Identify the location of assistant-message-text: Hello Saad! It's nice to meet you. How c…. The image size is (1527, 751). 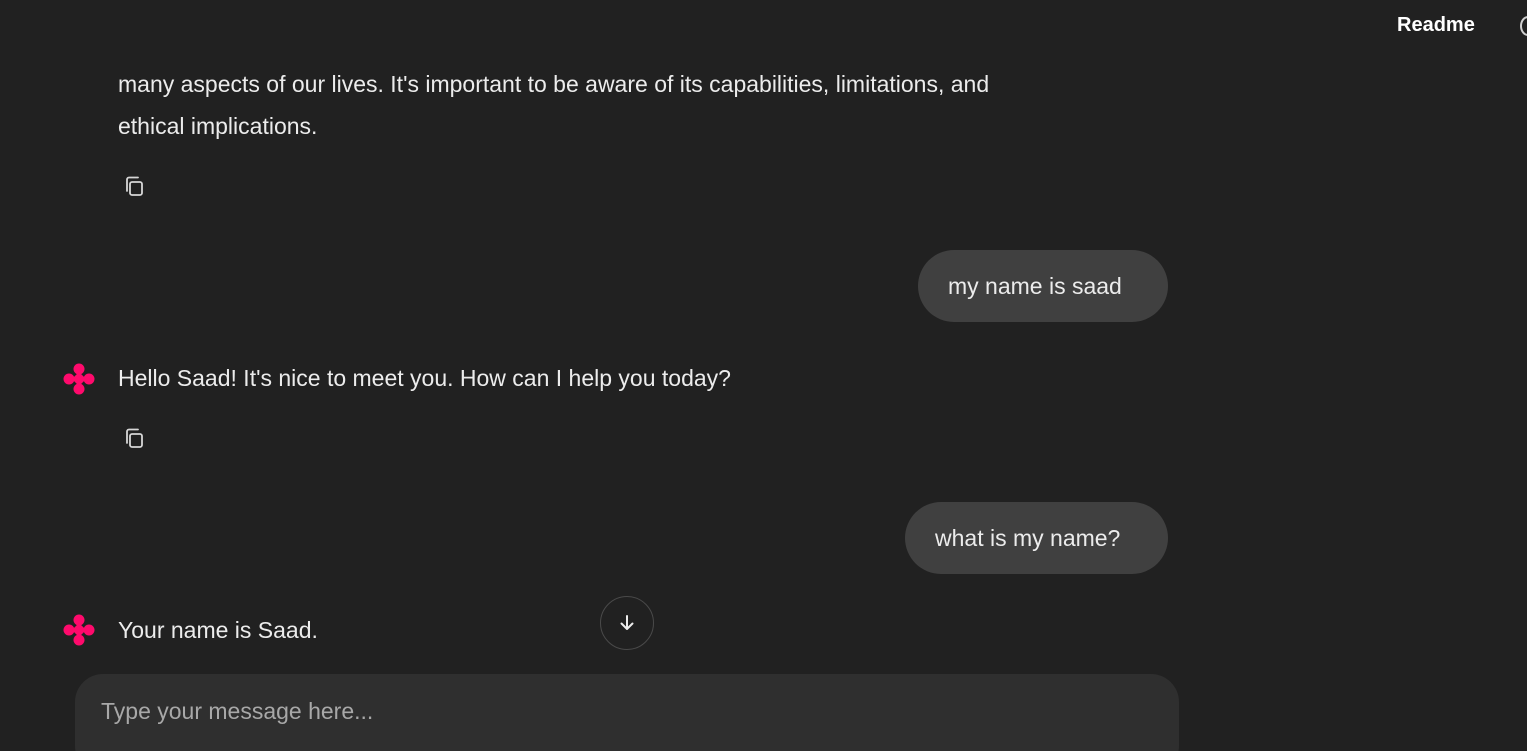
(424, 378).